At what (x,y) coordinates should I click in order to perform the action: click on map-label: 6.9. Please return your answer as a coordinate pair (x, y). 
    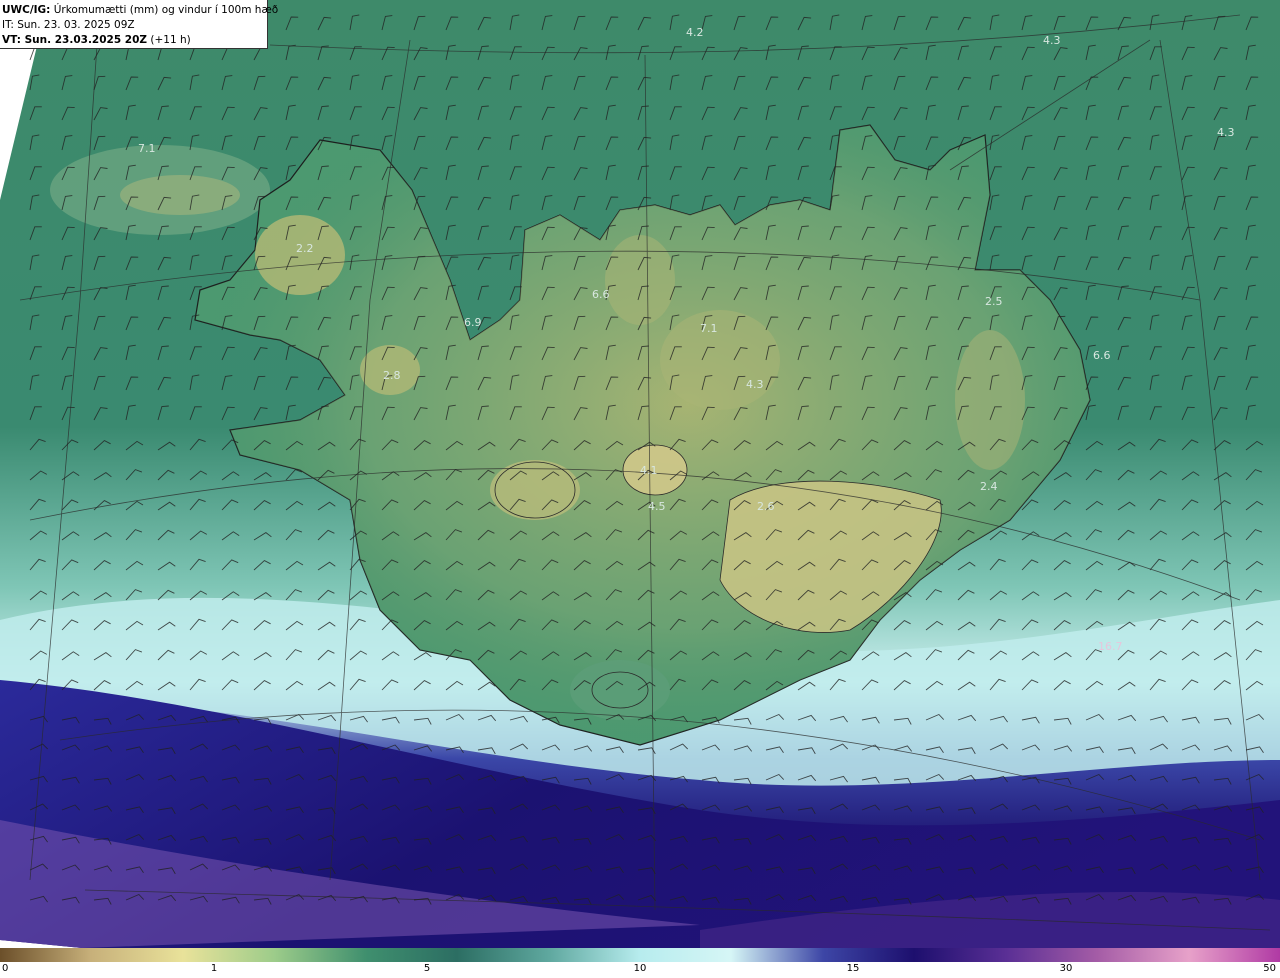
    Looking at the image, I should click on (473, 322).